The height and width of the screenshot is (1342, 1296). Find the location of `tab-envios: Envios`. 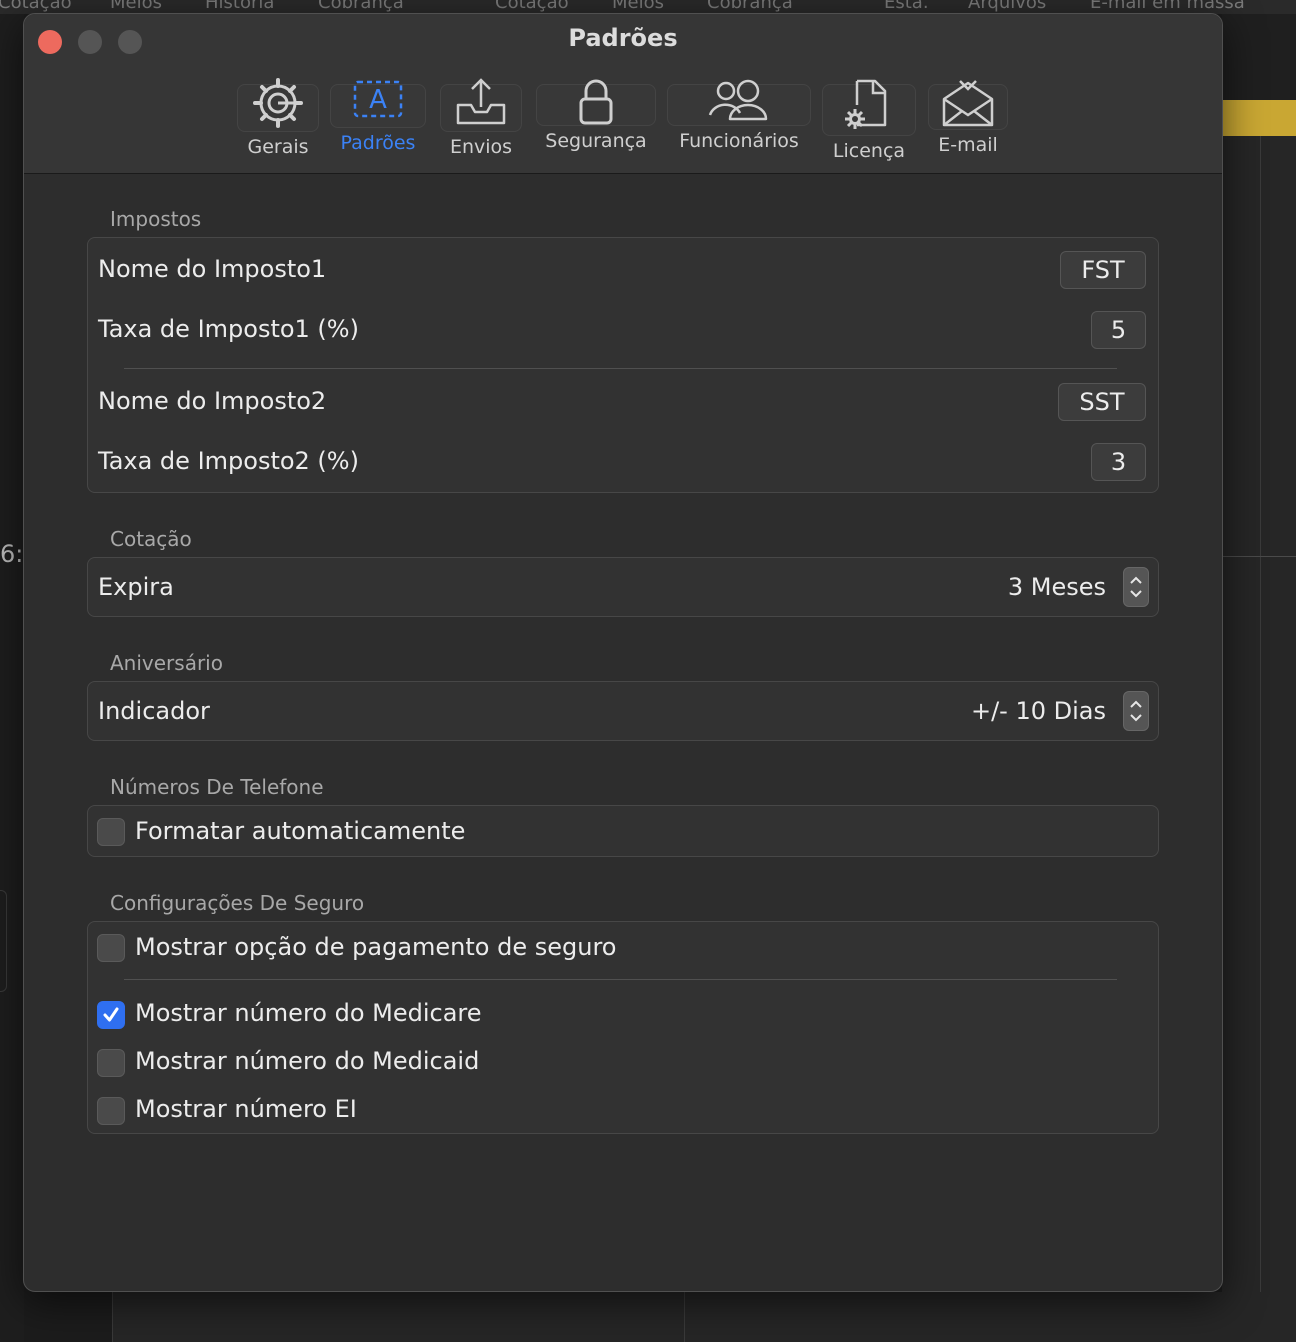

tab-envios: Envios is located at coordinates (481, 118).